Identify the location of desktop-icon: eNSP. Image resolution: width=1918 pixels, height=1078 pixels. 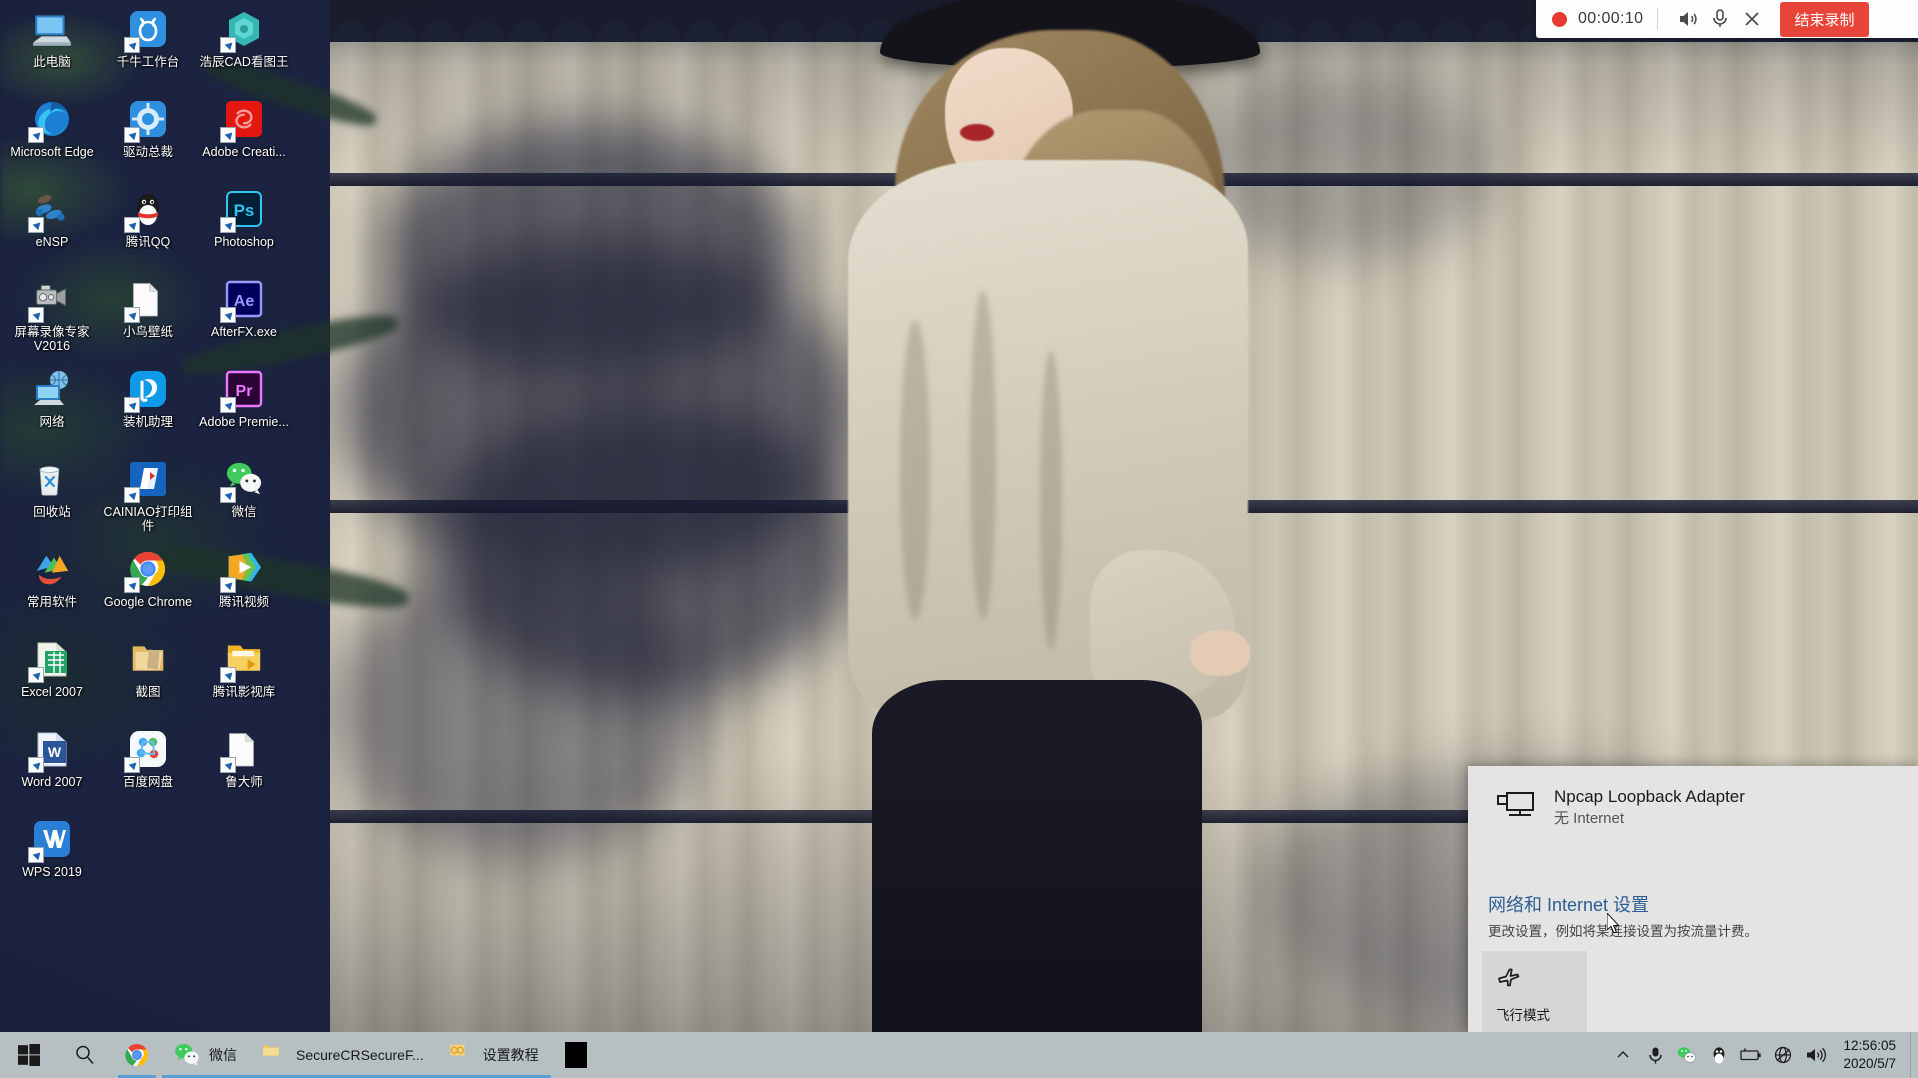
(52, 227).